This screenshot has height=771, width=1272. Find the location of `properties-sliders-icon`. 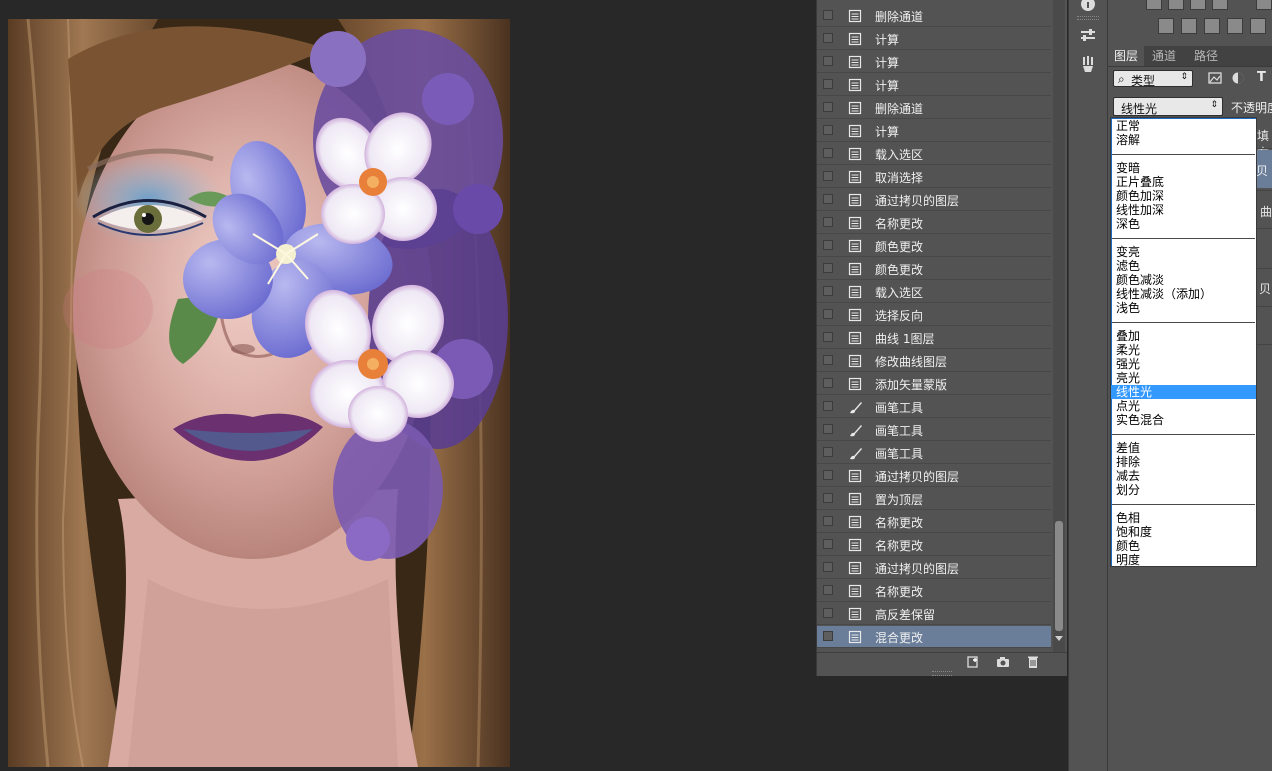

properties-sliders-icon is located at coordinates (1088, 36).